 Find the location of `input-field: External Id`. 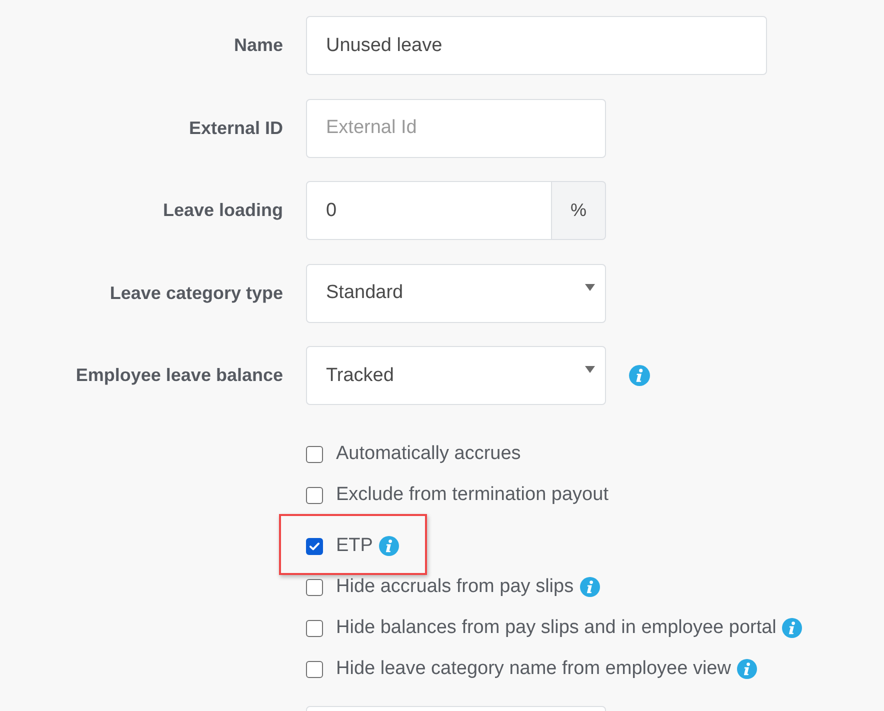

input-field: External Id is located at coordinates (456, 128).